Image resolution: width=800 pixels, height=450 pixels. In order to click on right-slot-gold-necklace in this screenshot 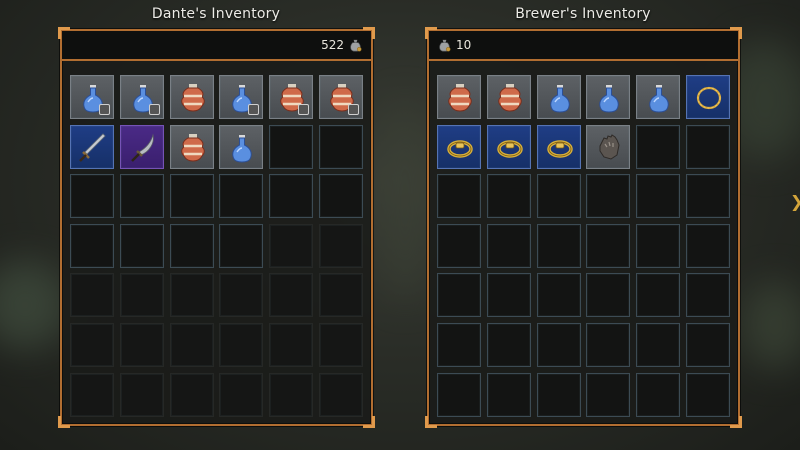, I will do `click(708, 97)`.